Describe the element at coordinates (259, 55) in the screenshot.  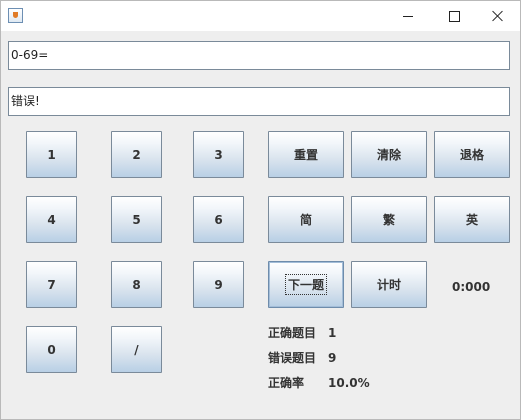
I see `expression-field: 0-69=` at that location.